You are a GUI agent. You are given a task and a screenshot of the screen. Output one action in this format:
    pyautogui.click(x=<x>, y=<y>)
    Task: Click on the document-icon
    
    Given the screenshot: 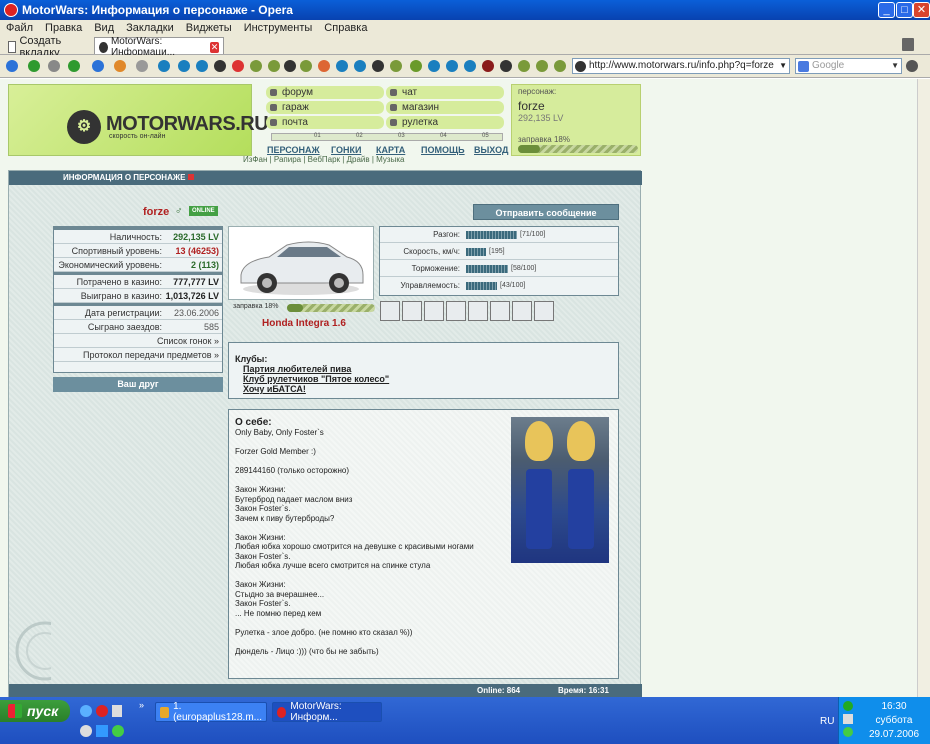 What is the action you would take?
    pyautogui.click(x=117, y=711)
    